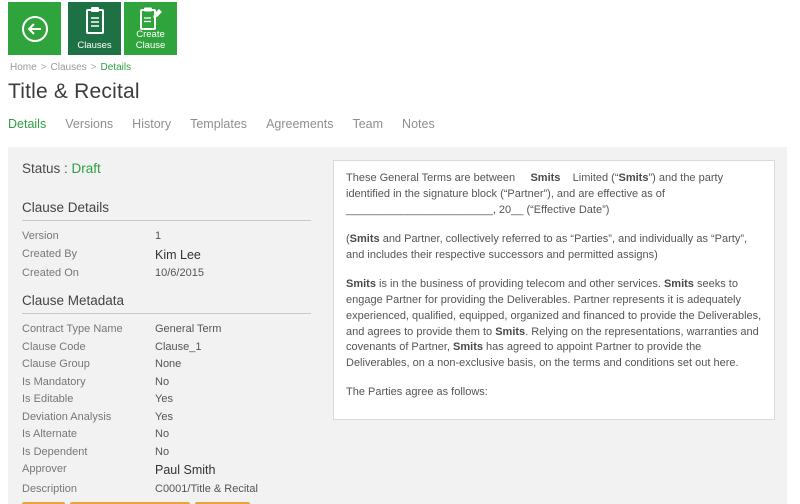 The height and width of the screenshot is (504, 800). Describe the element at coordinates (417, 392) in the screenshot. I see `document-paragraph: The Parties agree as follows:` at that location.